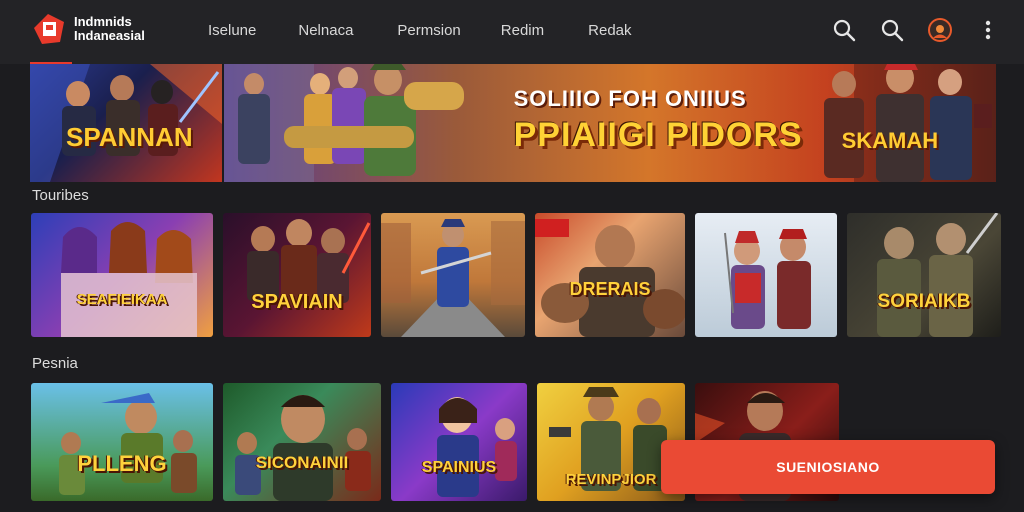 The image size is (1024, 512). Describe the element at coordinates (122, 299) in the screenshot. I see `game-card-title: SEAFIEIKAA` at that location.